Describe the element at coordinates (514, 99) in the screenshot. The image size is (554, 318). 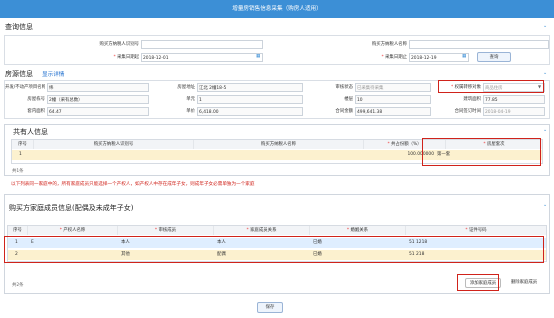
I see `building-area-field: 77.85` at that location.